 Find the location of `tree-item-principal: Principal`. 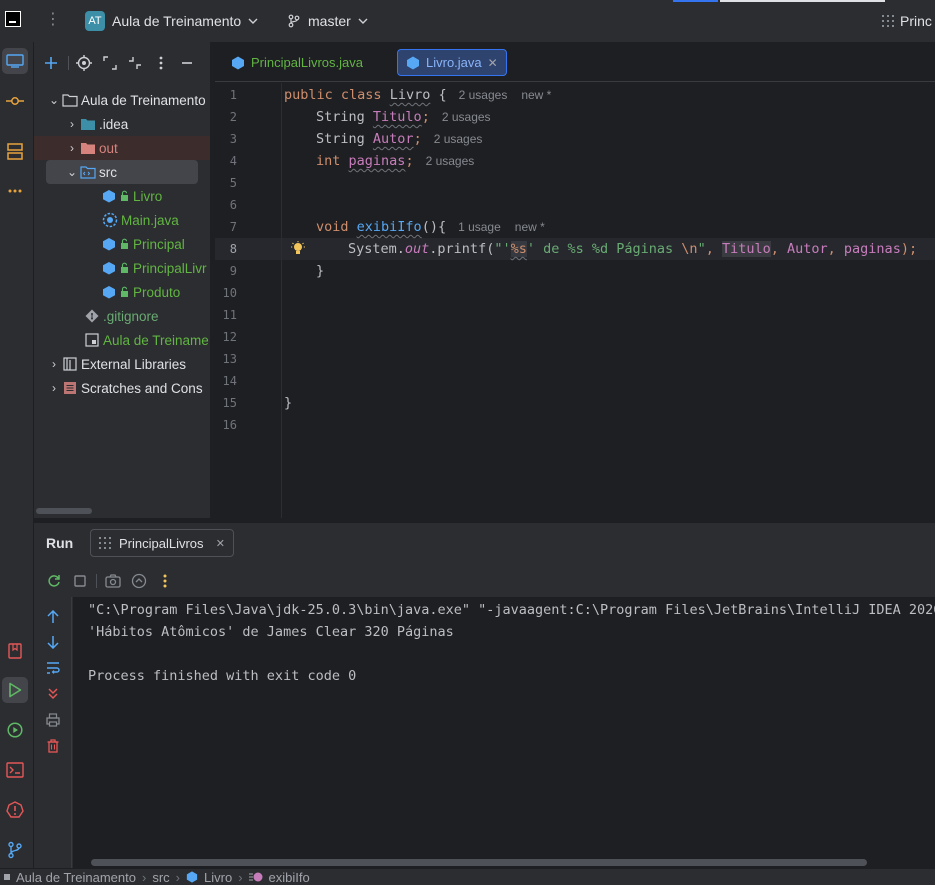

tree-item-principal: Principal is located at coordinates (122, 244).